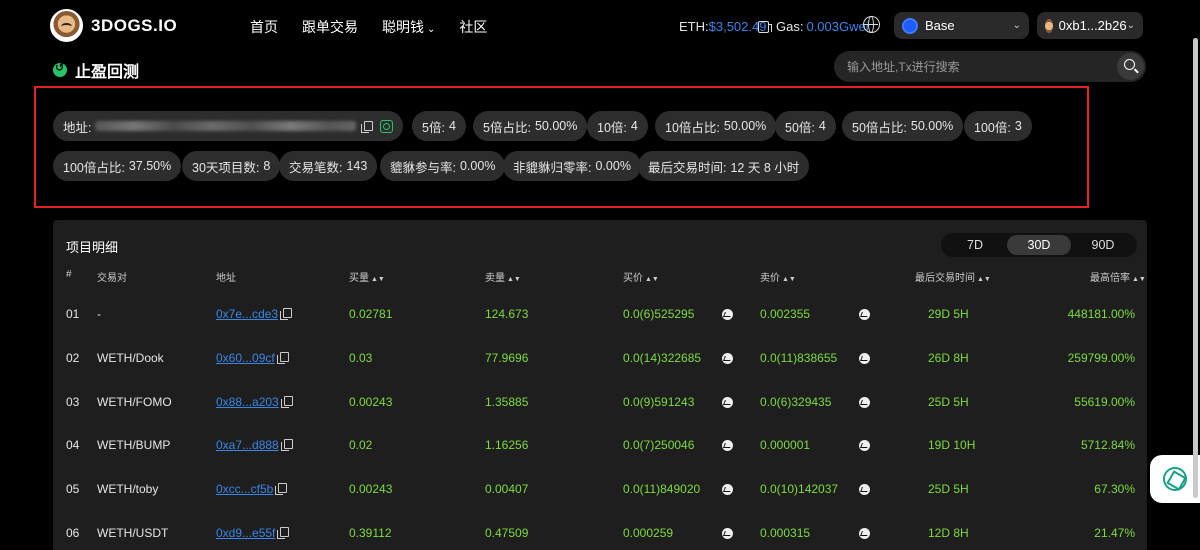 The width and height of the screenshot is (1200, 550). I want to click on search-icon, so click(1130, 66).